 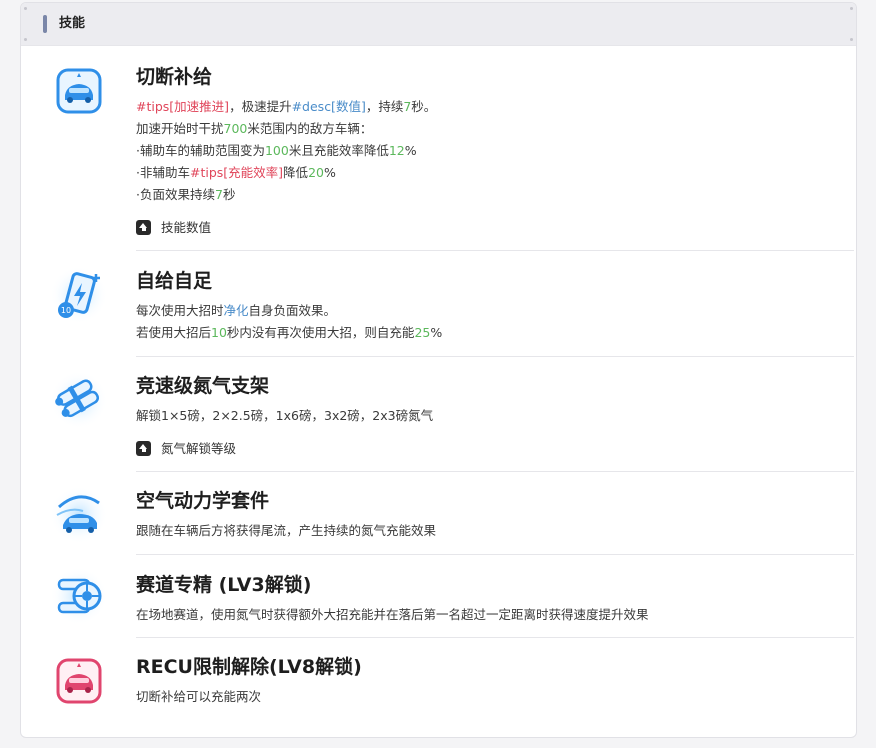 What do you see at coordinates (79, 681) in the screenshot?
I see `car-boost-pink-icon` at bounding box center [79, 681].